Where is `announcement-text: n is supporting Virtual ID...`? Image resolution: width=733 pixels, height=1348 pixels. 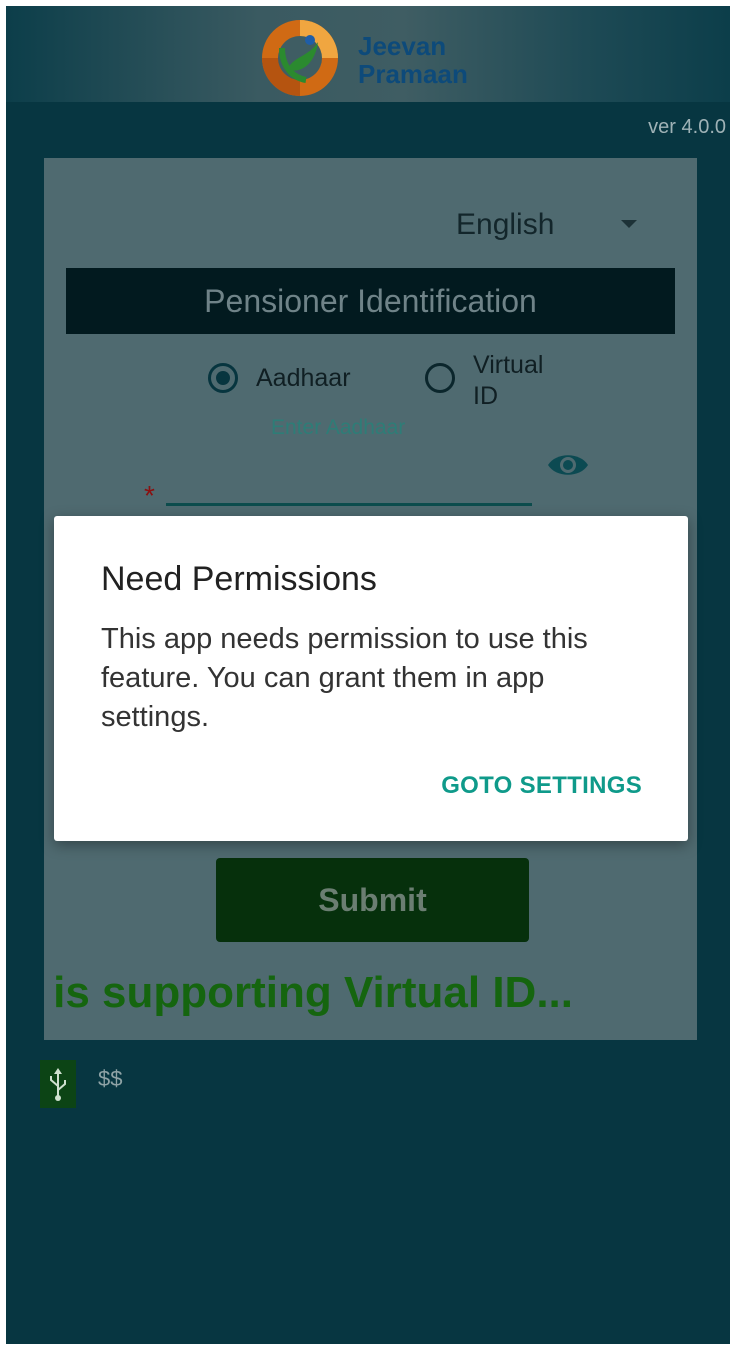
announcement-text: n is supporting Virtual ID... is located at coordinates (309, 992).